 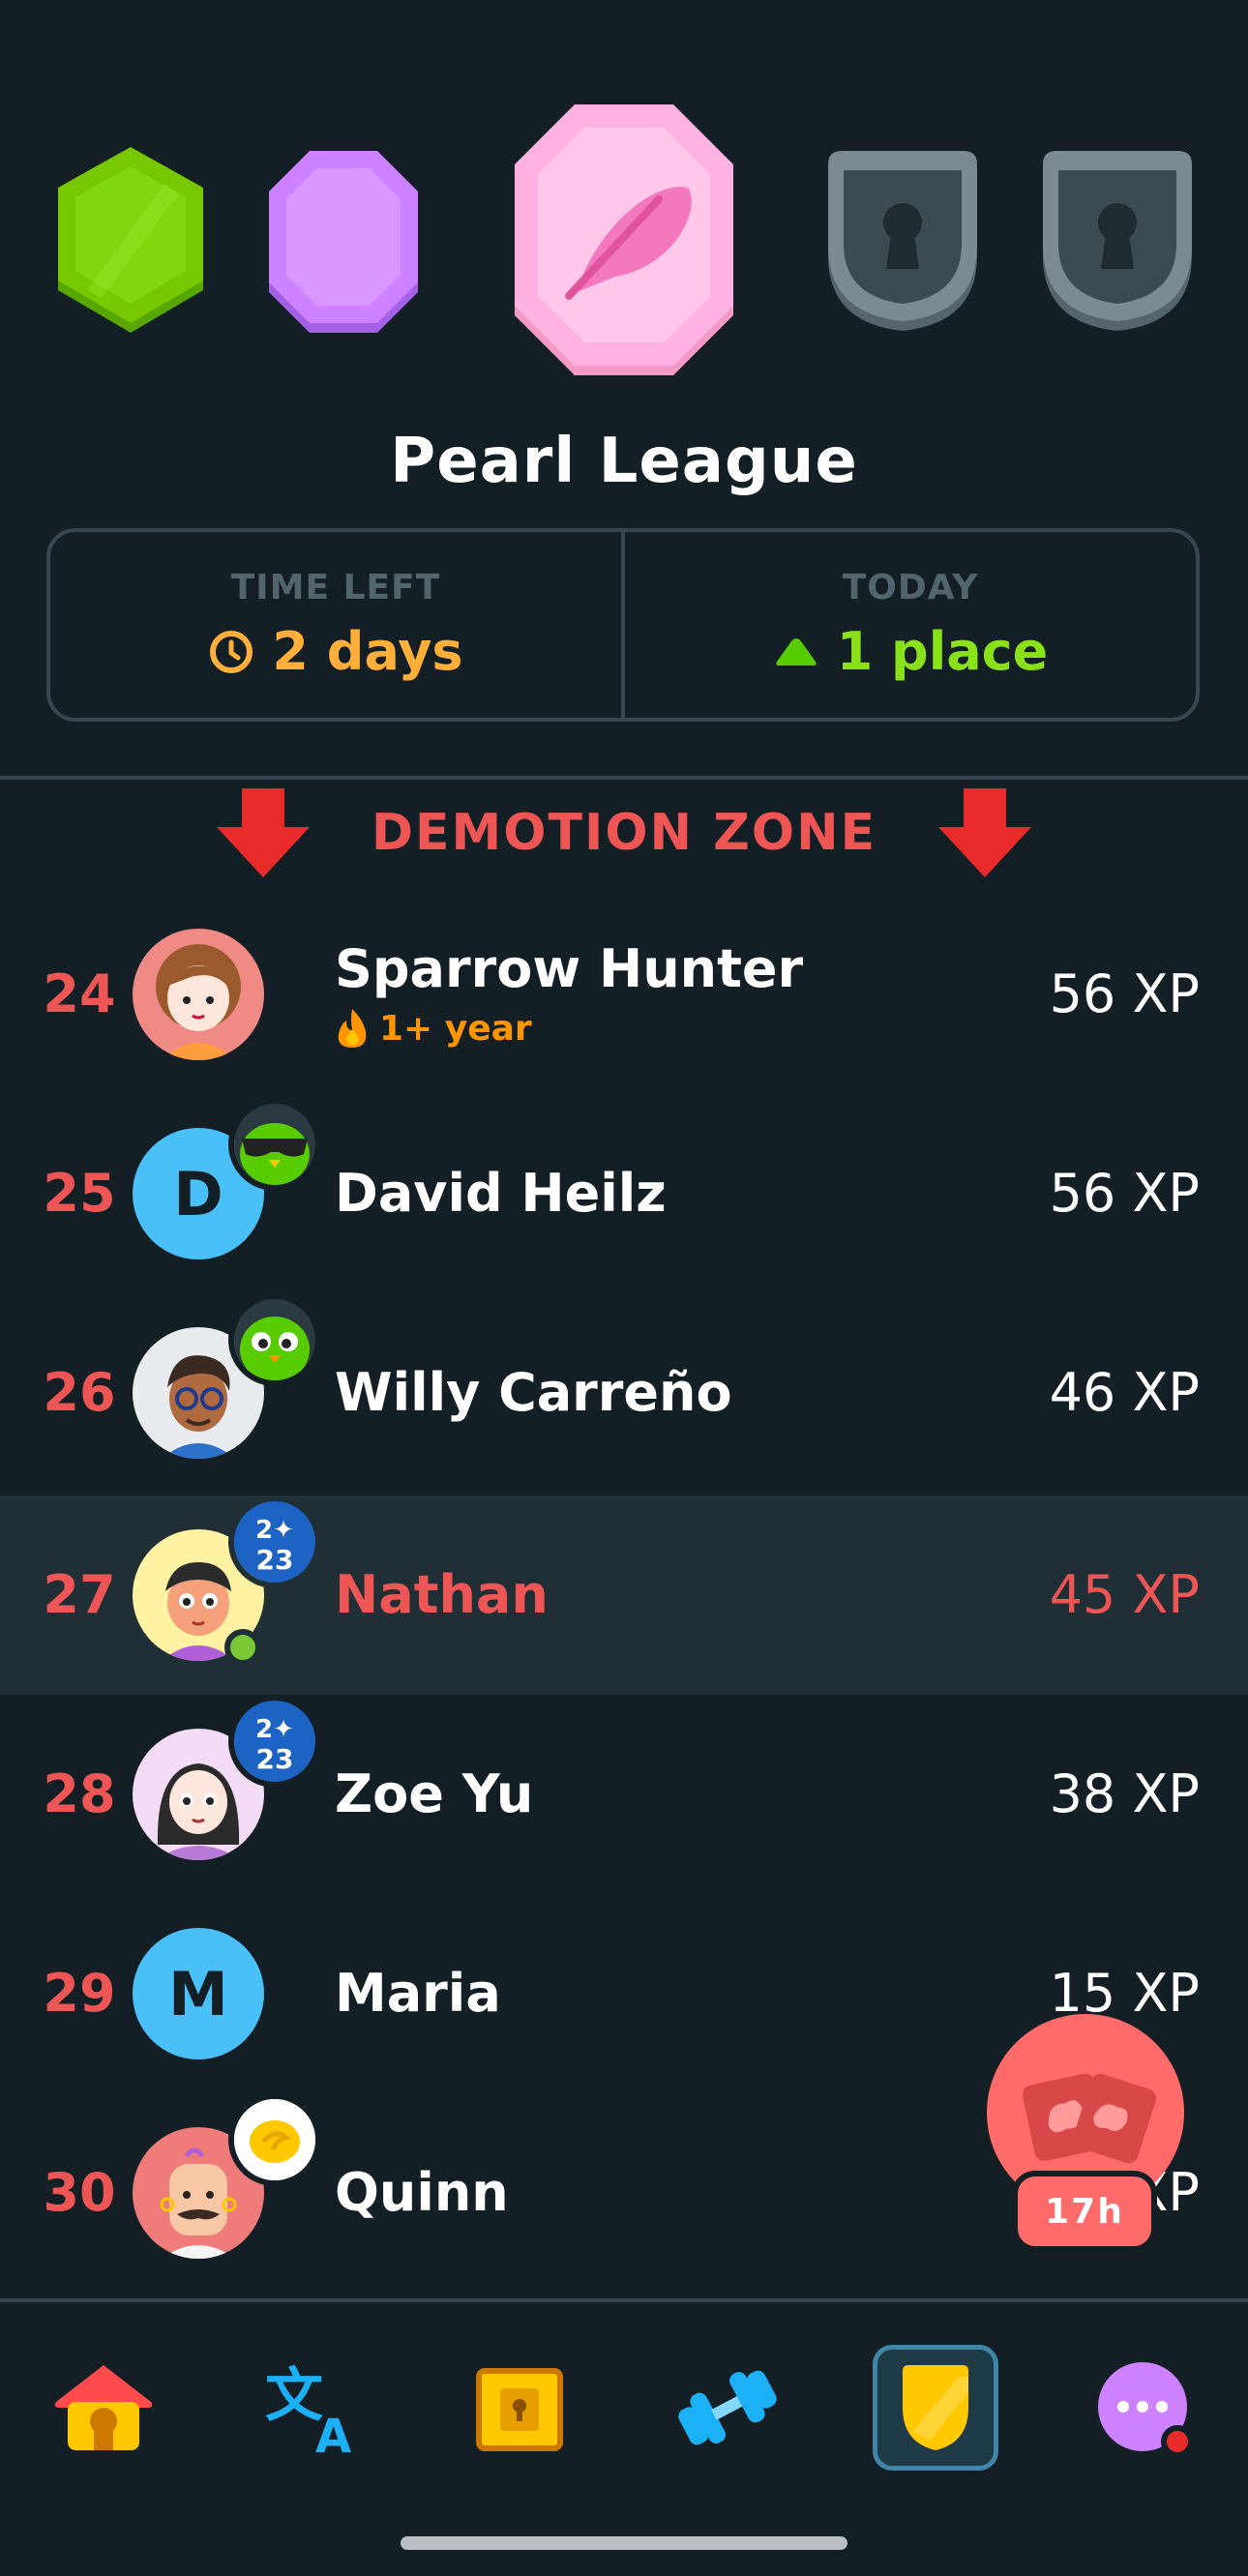 What do you see at coordinates (1125, 1392) in the screenshot?
I see `xp-value: 46 XP` at bounding box center [1125, 1392].